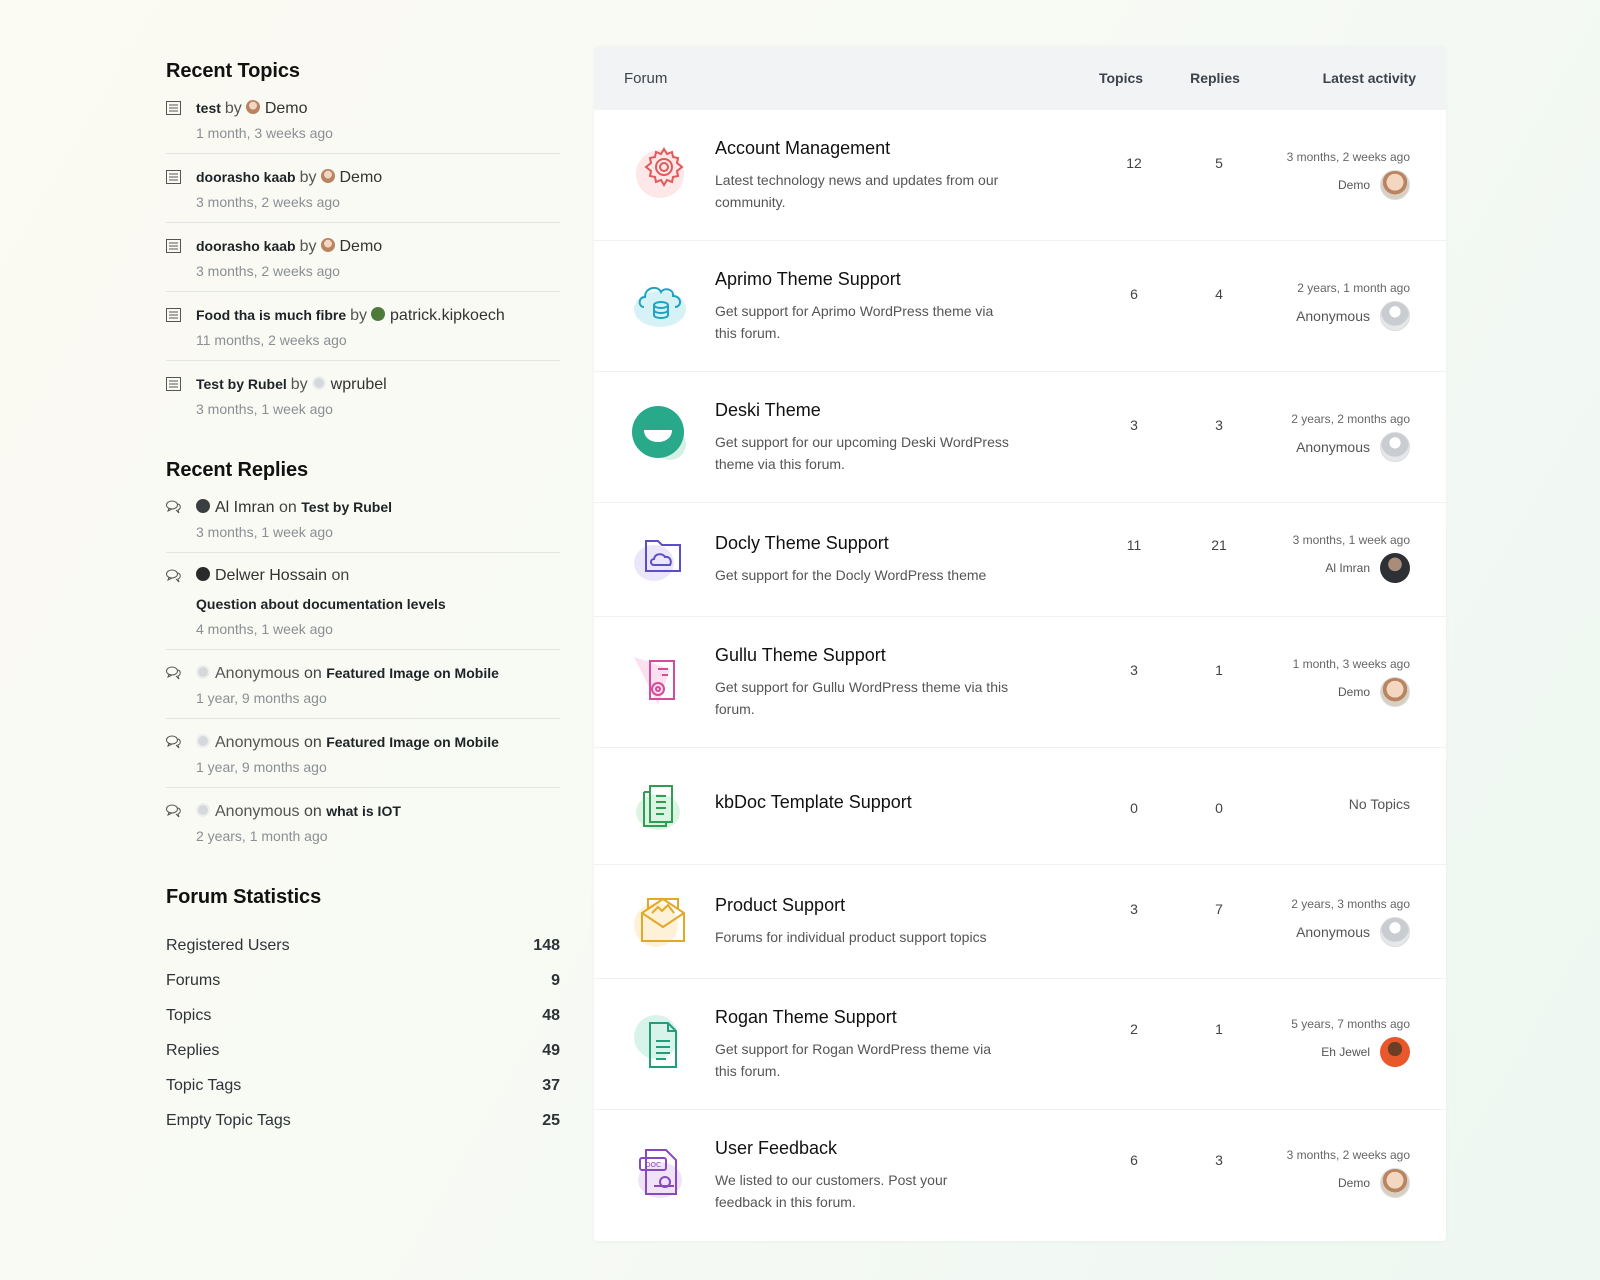  I want to click on forum-title-link: User Feedback, so click(845, 1148).